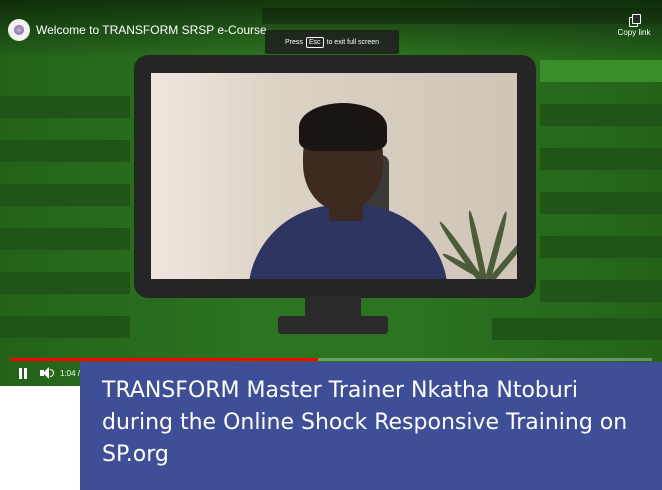 This screenshot has width=662, height=490. What do you see at coordinates (70, 373) in the screenshot?
I see `time-display: 1:04 /` at bounding box center [70, 373].